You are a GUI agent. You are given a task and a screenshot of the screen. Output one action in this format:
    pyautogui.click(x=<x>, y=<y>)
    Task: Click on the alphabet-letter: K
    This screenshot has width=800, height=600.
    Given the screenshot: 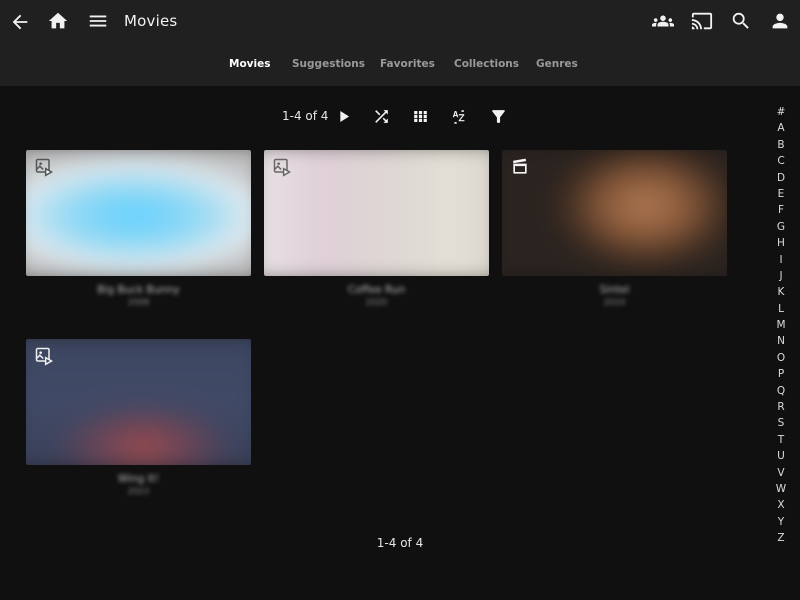 What is the action you would take?
    pyautogui.click(x=781, y=292)
    